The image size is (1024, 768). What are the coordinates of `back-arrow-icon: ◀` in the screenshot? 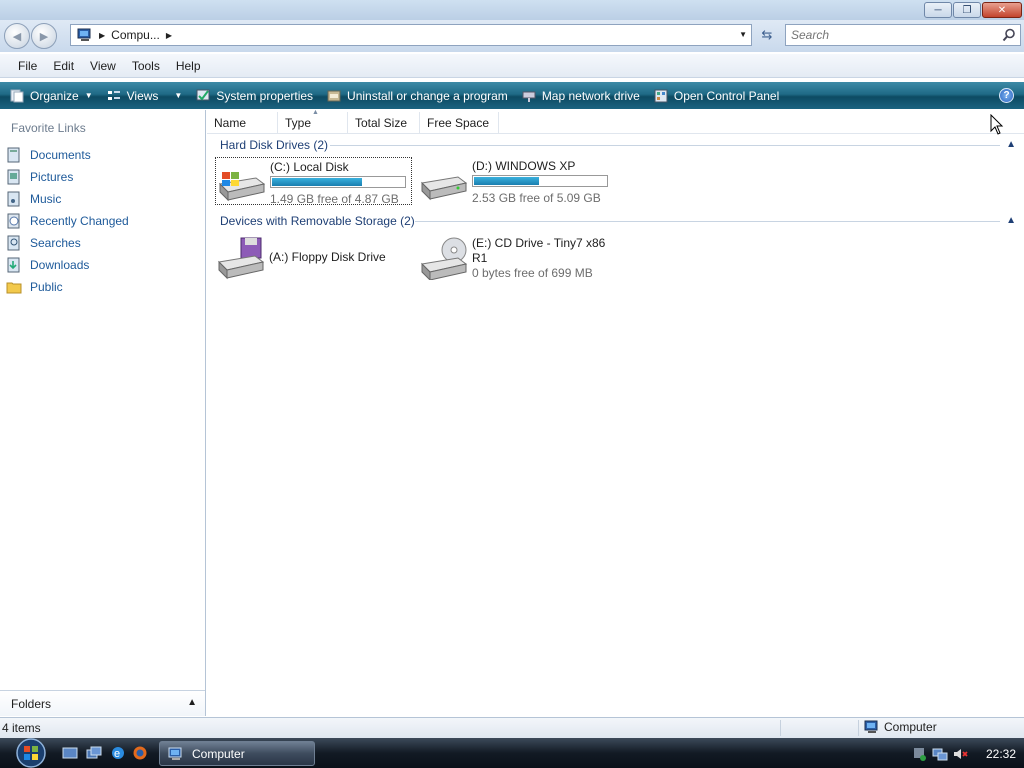 It's located at (17, 36).